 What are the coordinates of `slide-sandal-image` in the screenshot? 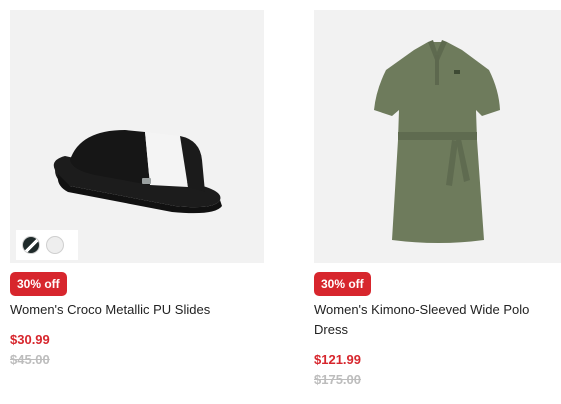 It's located at (137, 172).